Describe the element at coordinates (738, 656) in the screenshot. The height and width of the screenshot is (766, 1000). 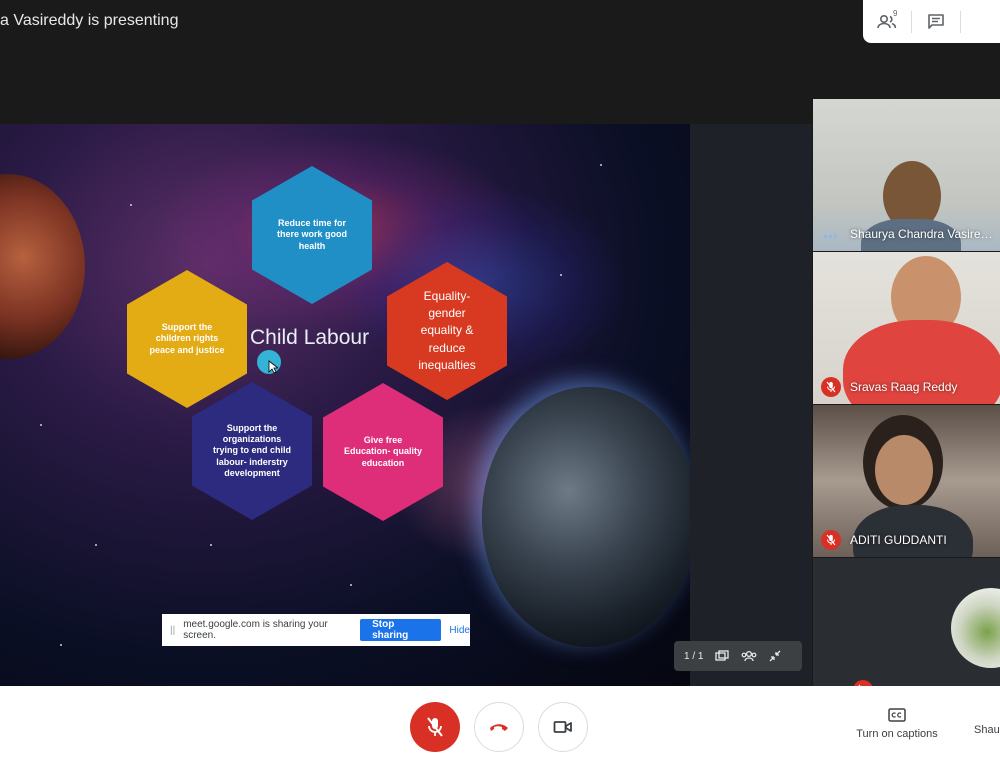
I see `slide-controls: 1 / 1` at that location.